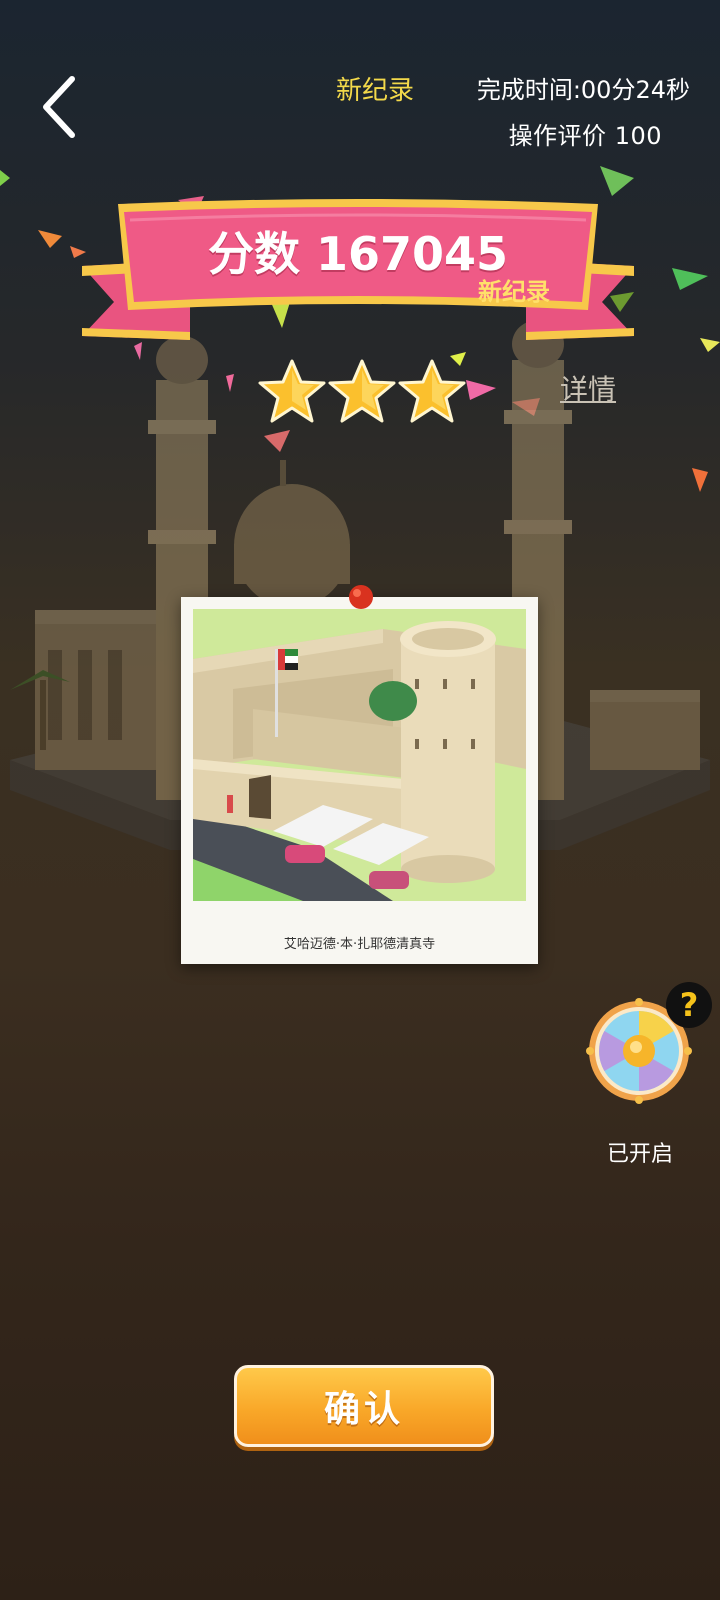 The width and height of the screenshot is (720, 1600). I want to click on score-banner: 分数 167045 新纪录, so click(358, 270).